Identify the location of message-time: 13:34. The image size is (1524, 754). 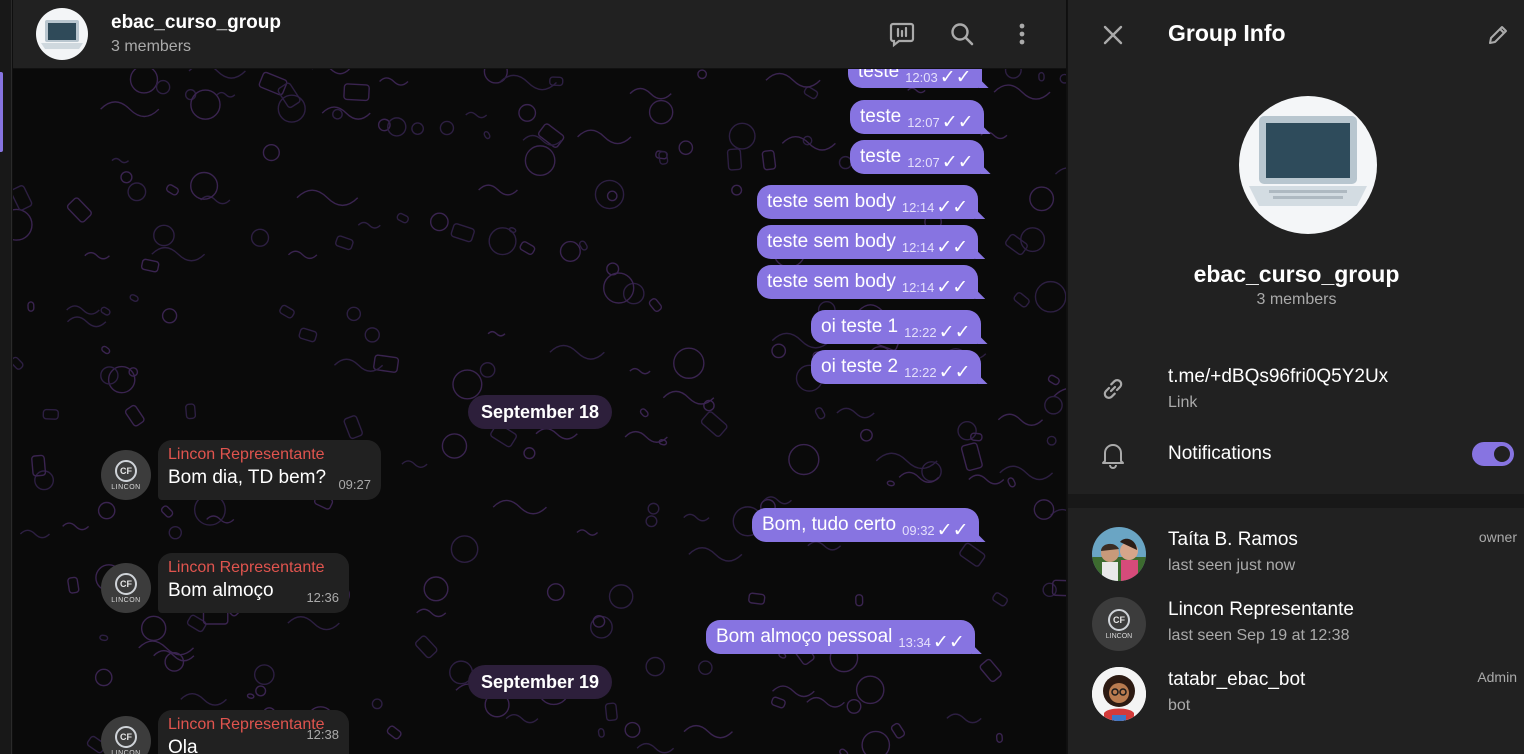
(914, 642).